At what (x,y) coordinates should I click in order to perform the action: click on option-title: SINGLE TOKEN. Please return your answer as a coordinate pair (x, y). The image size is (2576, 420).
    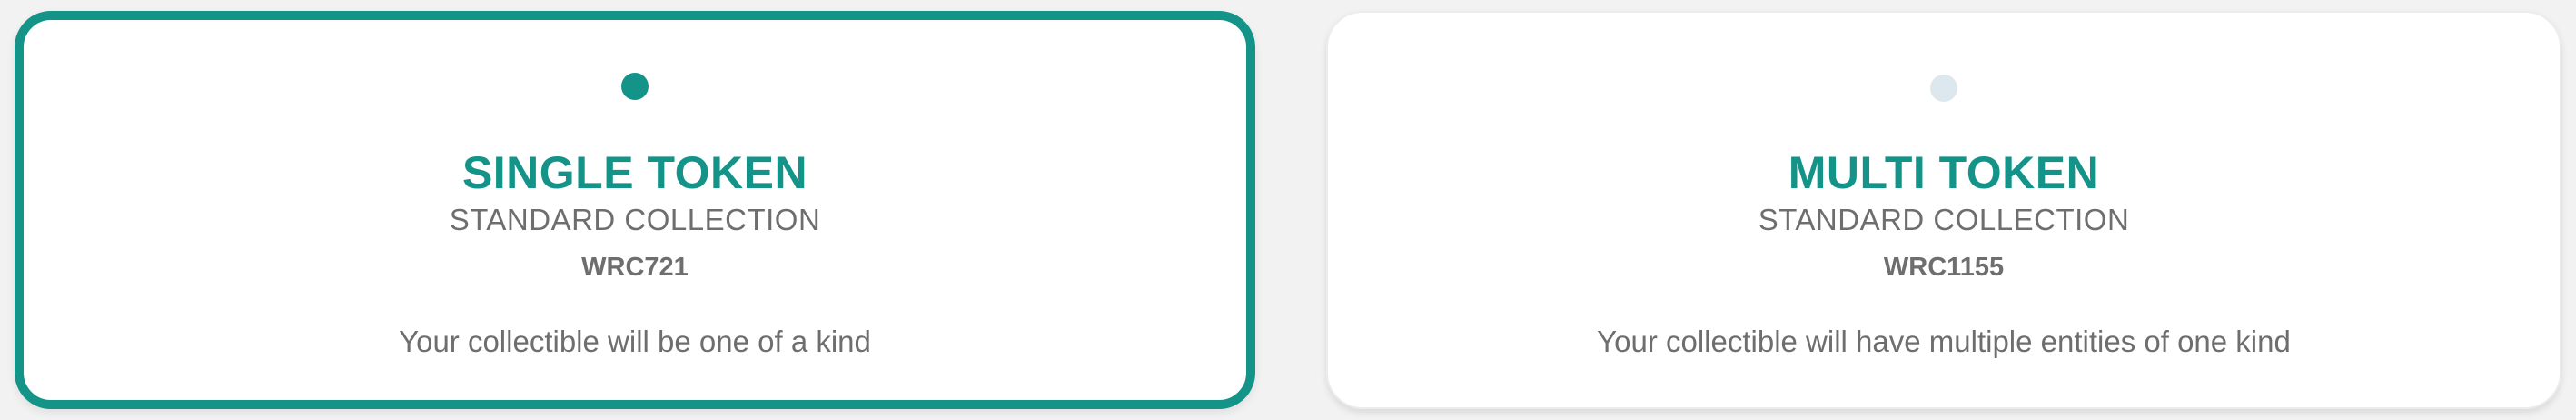
    Looking at the image, I should click on (634, 173).